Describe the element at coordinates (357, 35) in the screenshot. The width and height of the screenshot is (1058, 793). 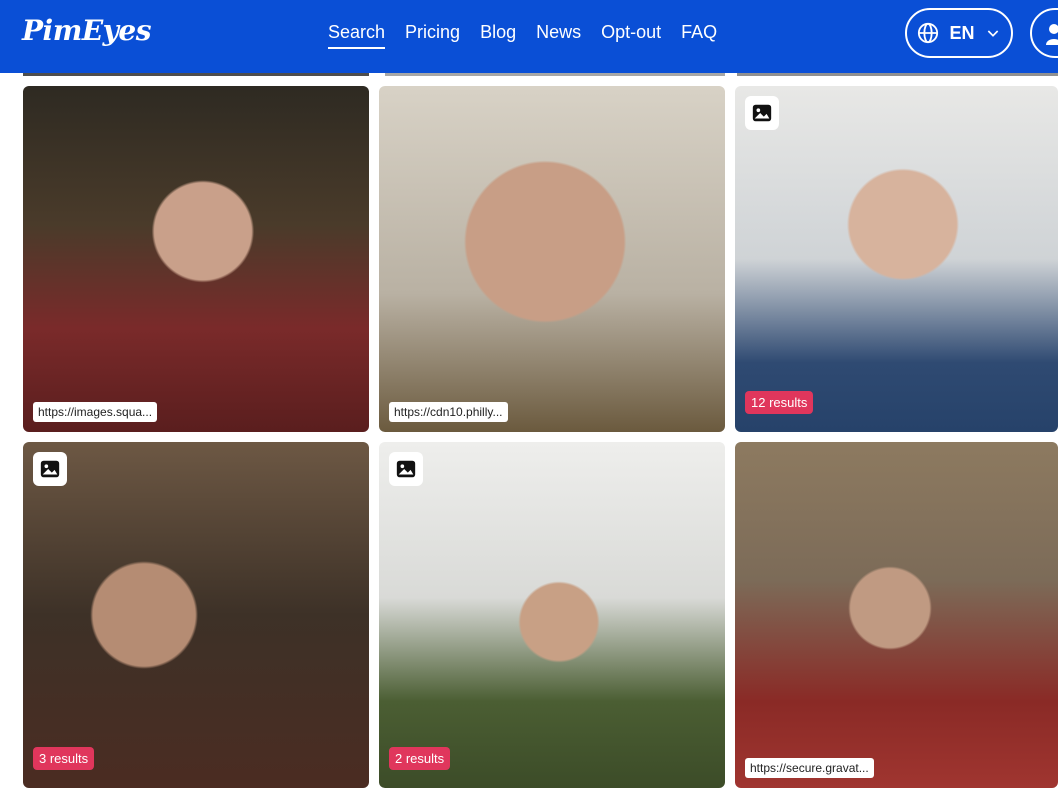
I see `nav-search: Search` at that location.